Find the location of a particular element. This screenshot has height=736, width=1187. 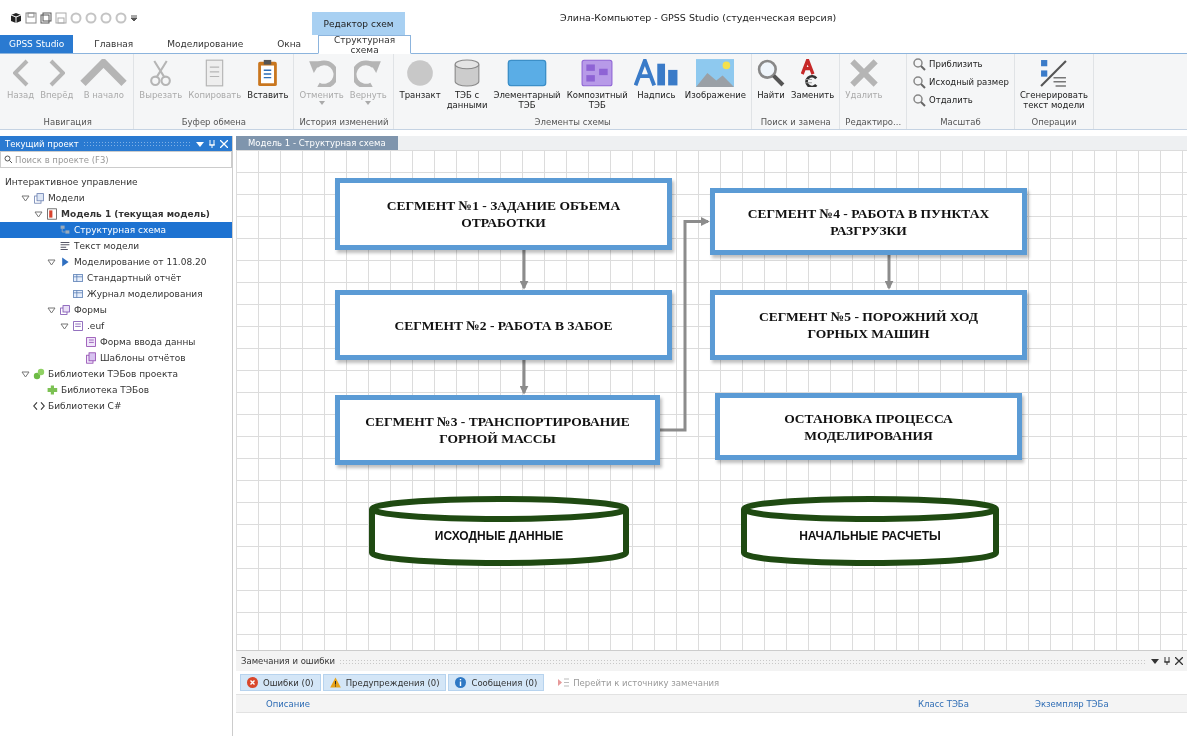

tree-item: Интерактивное управление is located at coordinates (116, 182).